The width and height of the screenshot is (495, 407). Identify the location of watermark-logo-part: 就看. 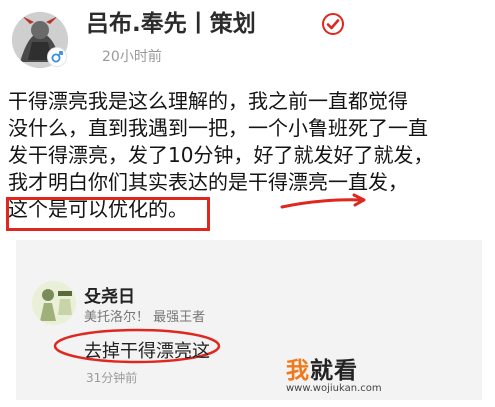
(334, 371).